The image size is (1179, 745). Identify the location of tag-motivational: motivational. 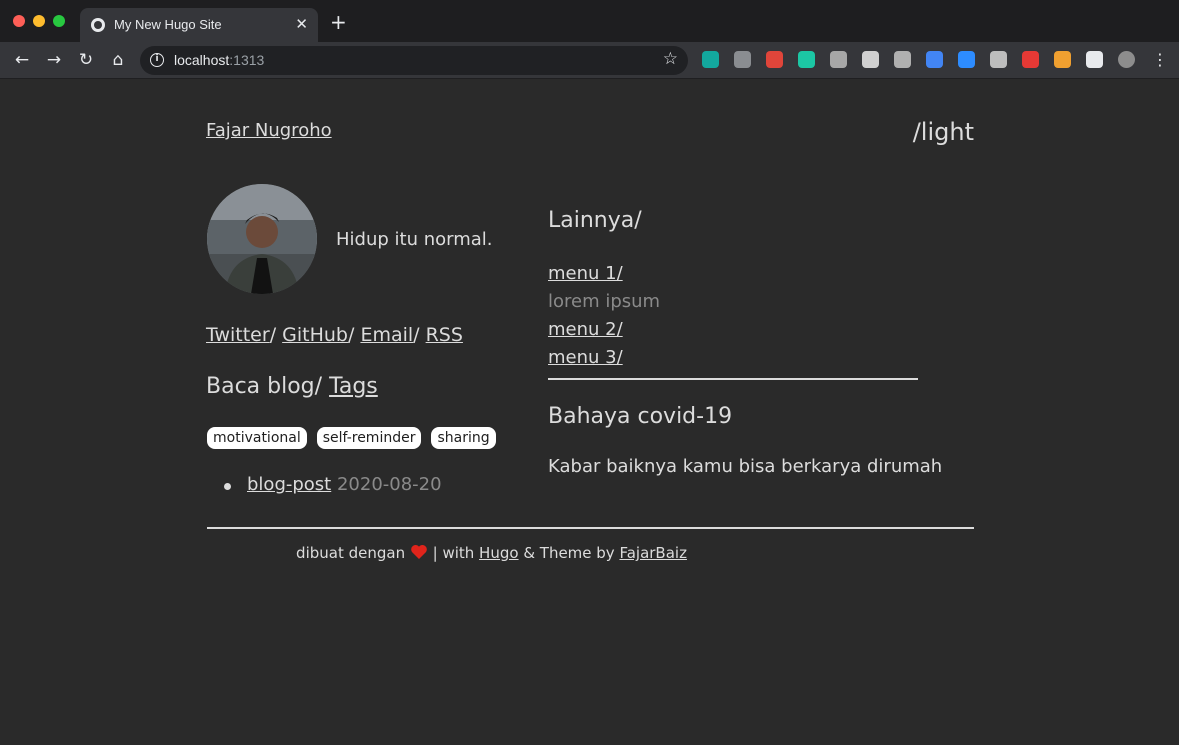
(257, 438).